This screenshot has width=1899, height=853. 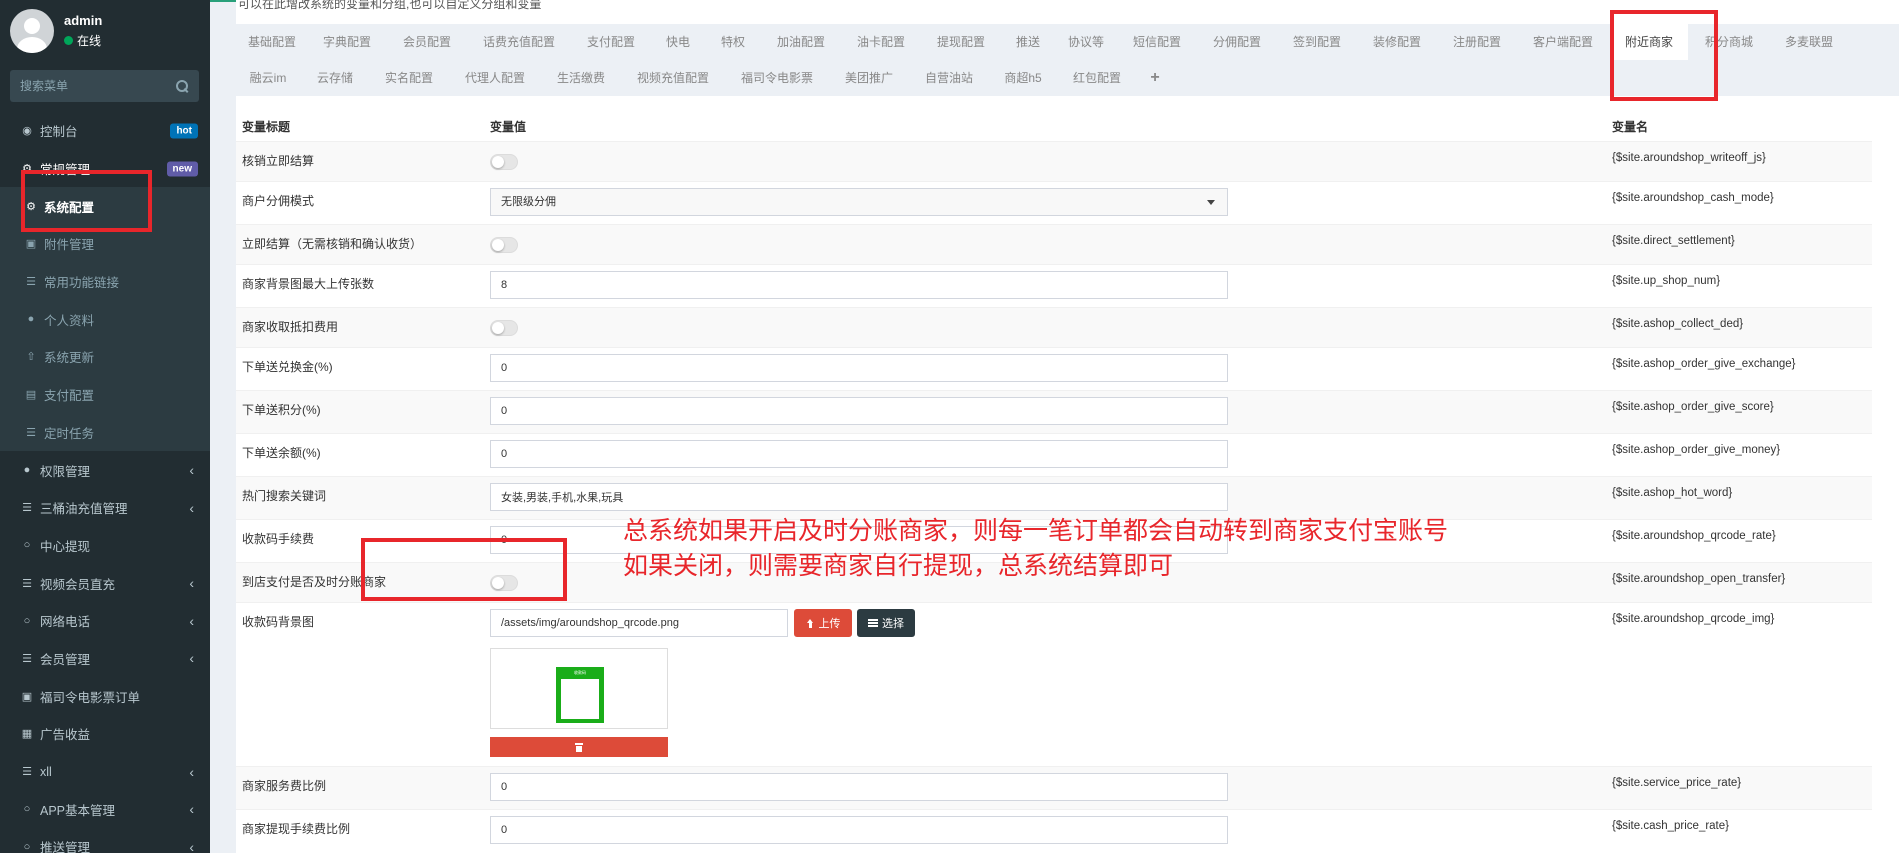 I want to click on file-icon: ▣, so click(x=27, y=696).